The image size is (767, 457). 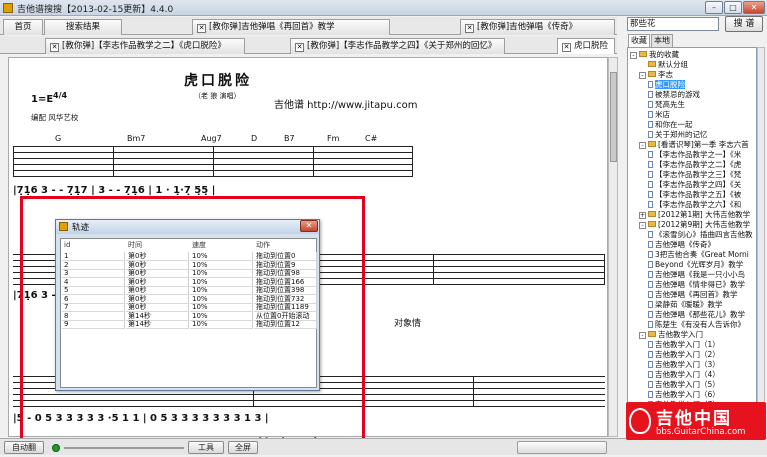 I want to click on tree-item: 梁静茹《暖暖》教学, so click(x=685, y=304).